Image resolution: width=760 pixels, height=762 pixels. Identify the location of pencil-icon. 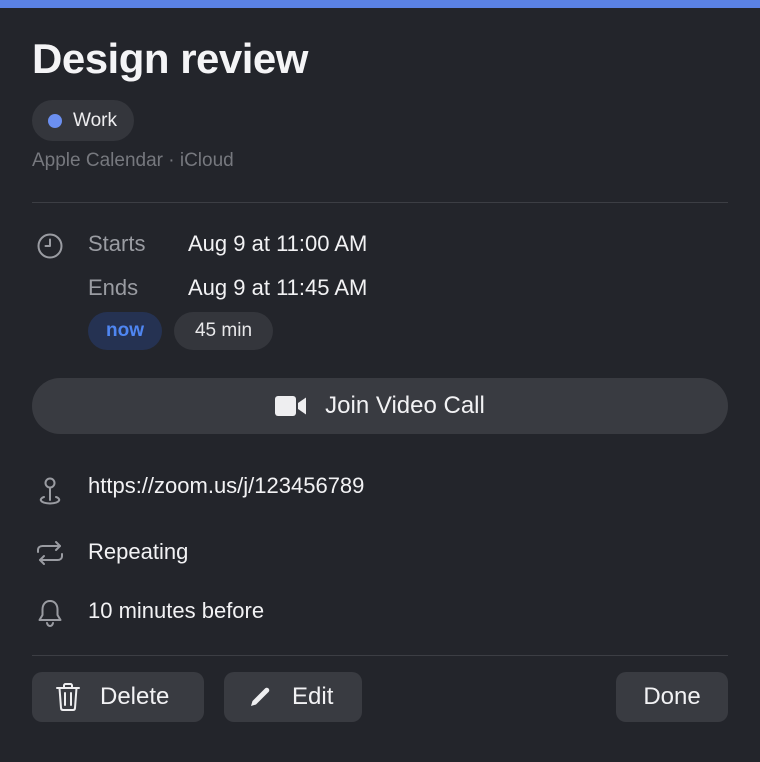
(260, 697).